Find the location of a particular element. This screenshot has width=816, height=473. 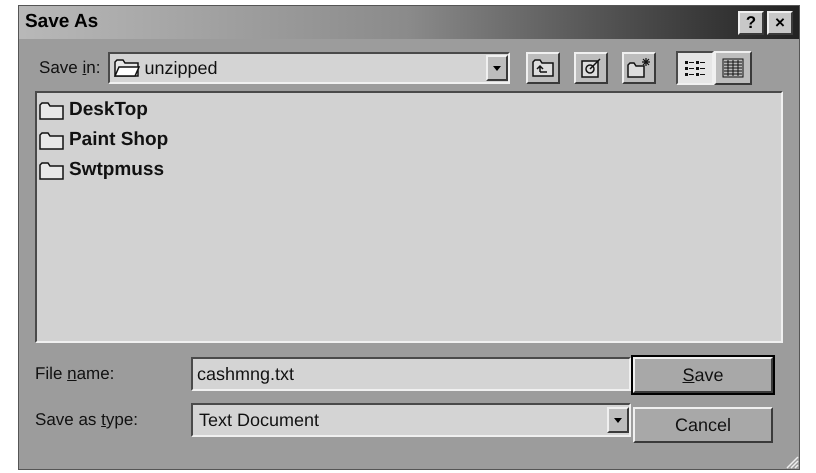

folder-item: Swtpmuss is located at coordinates (410, 170).